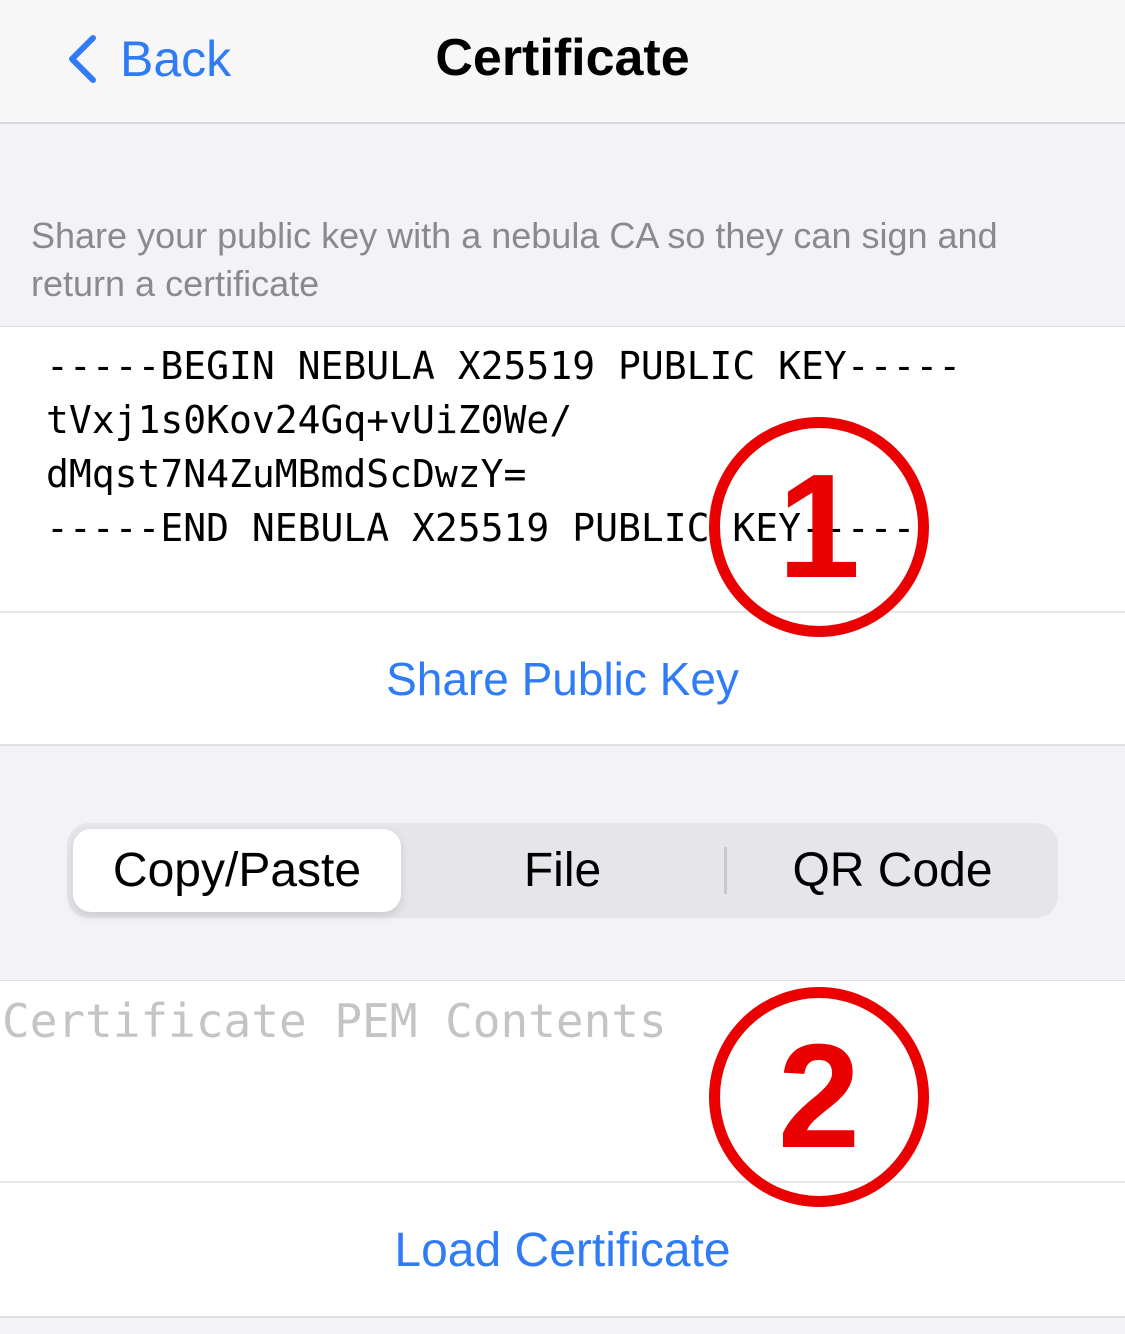 Image resolution: width=1125 pixels, height=1334 pixels. I want to click on annotation-marker-2: 2, so click(819, 1097).